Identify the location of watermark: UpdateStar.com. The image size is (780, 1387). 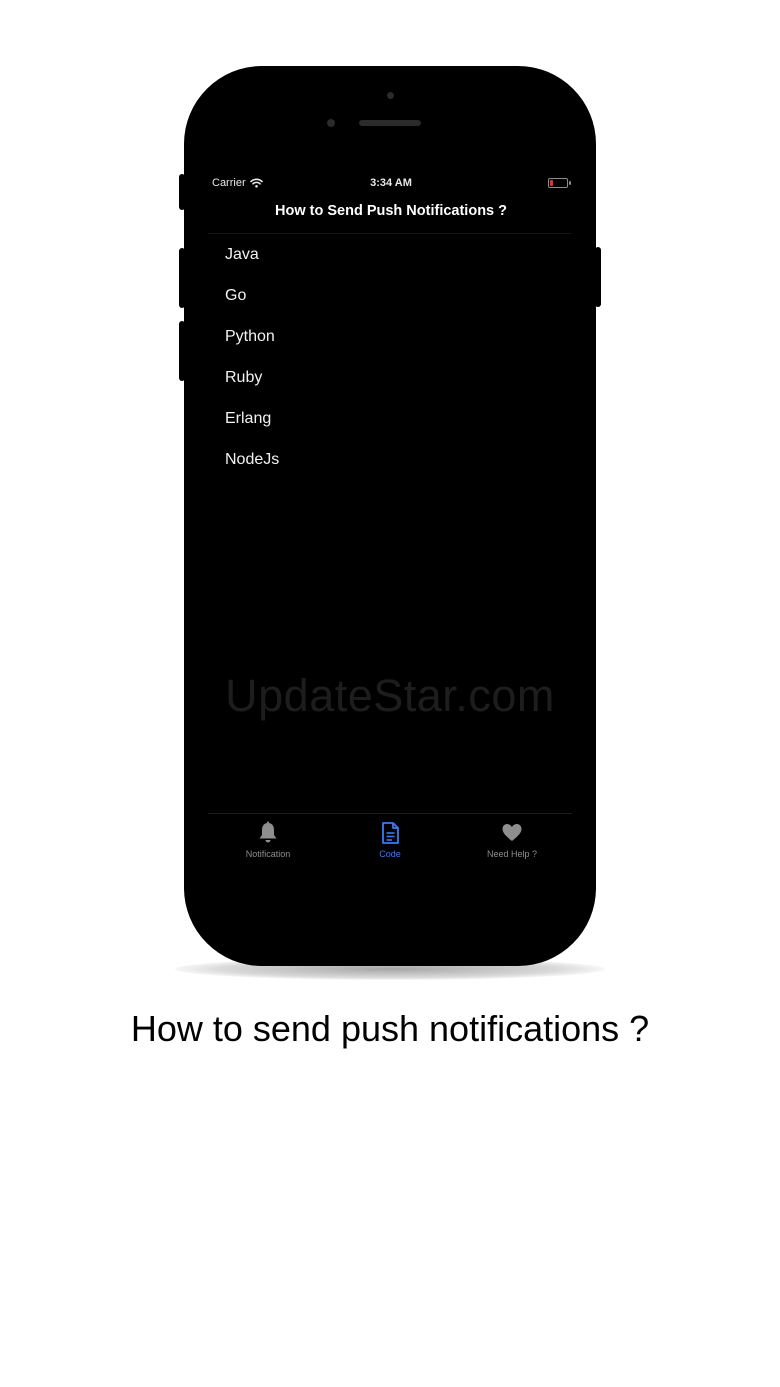
(390, 695).